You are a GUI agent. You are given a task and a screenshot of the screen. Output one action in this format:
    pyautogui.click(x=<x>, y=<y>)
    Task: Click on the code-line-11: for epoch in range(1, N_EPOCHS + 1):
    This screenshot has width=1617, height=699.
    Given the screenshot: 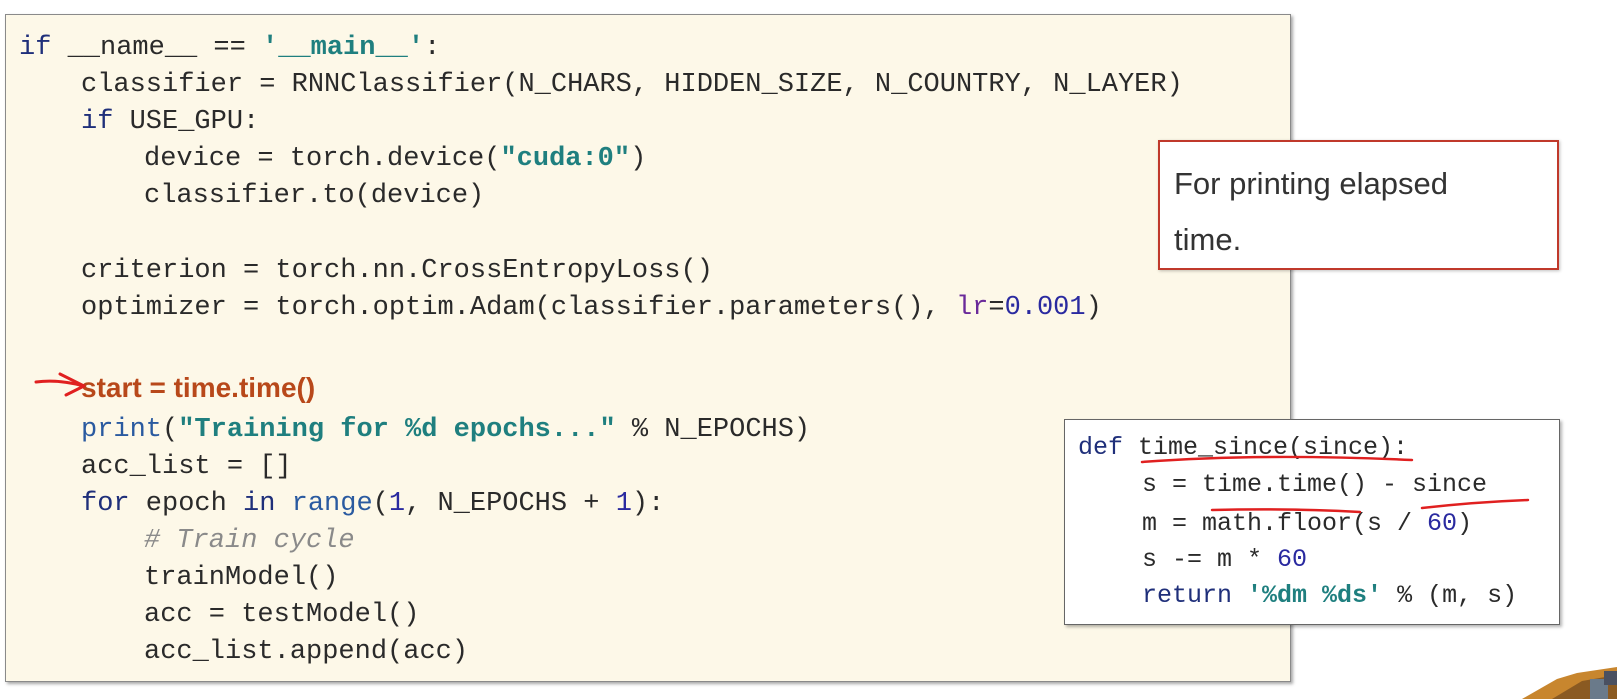 What is the action you would take?
    pyautogui.click(x=372, y=504)
    